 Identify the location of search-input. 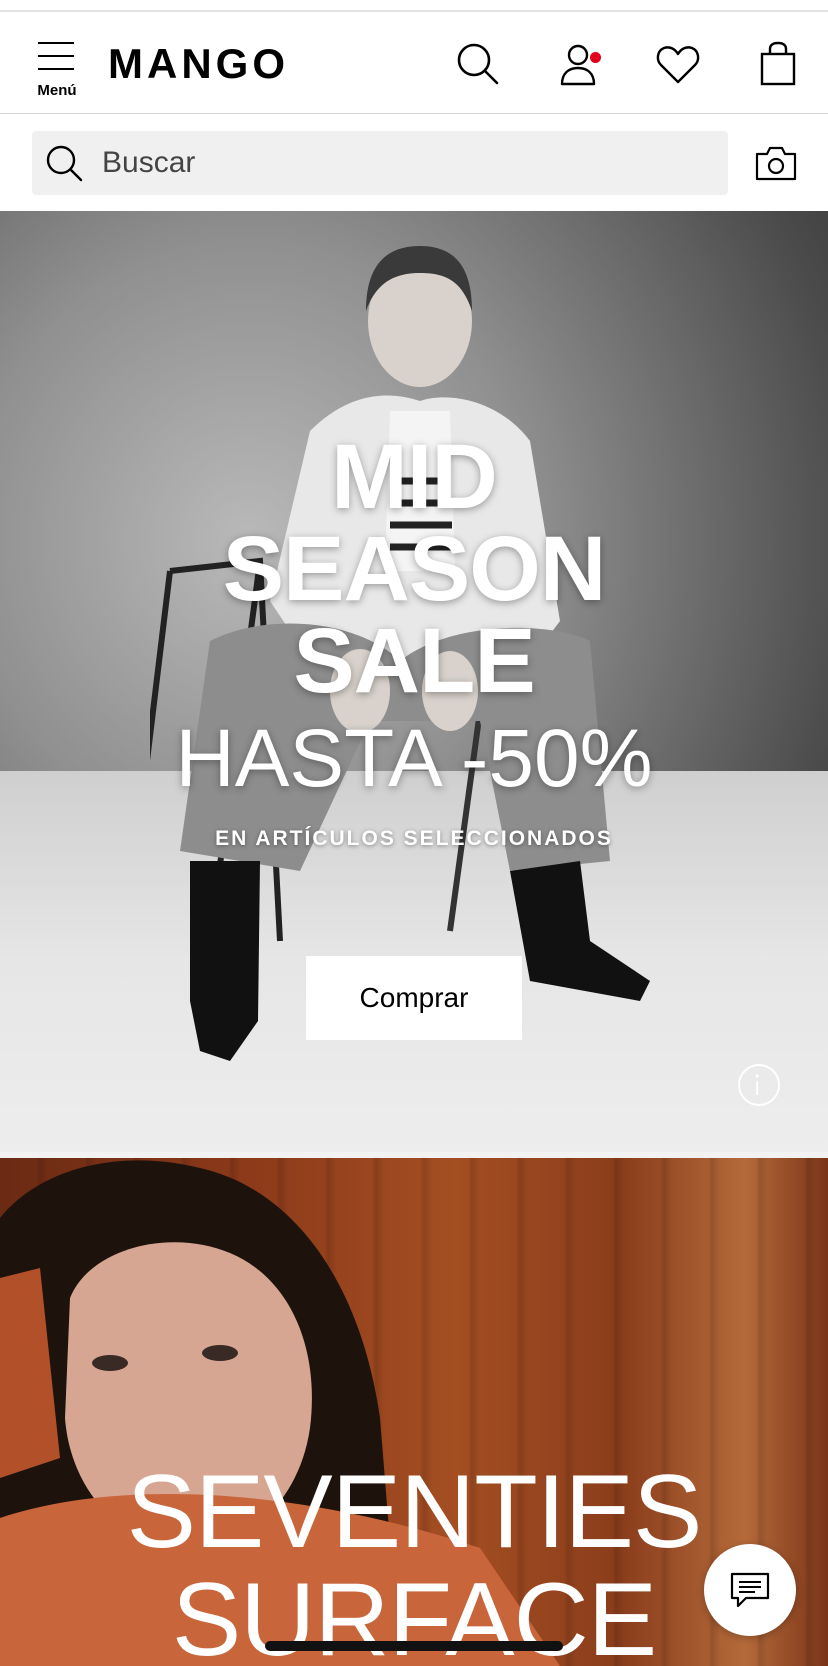
(402, 163).